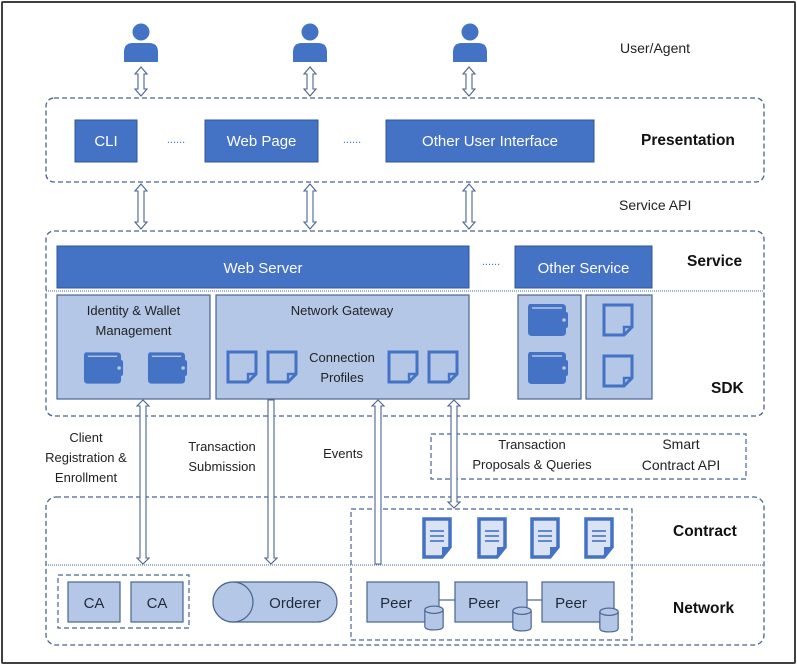 The height and width of the screenshot is (665, 797). I want to click on other-sdk-wallets, so click(549, 347).